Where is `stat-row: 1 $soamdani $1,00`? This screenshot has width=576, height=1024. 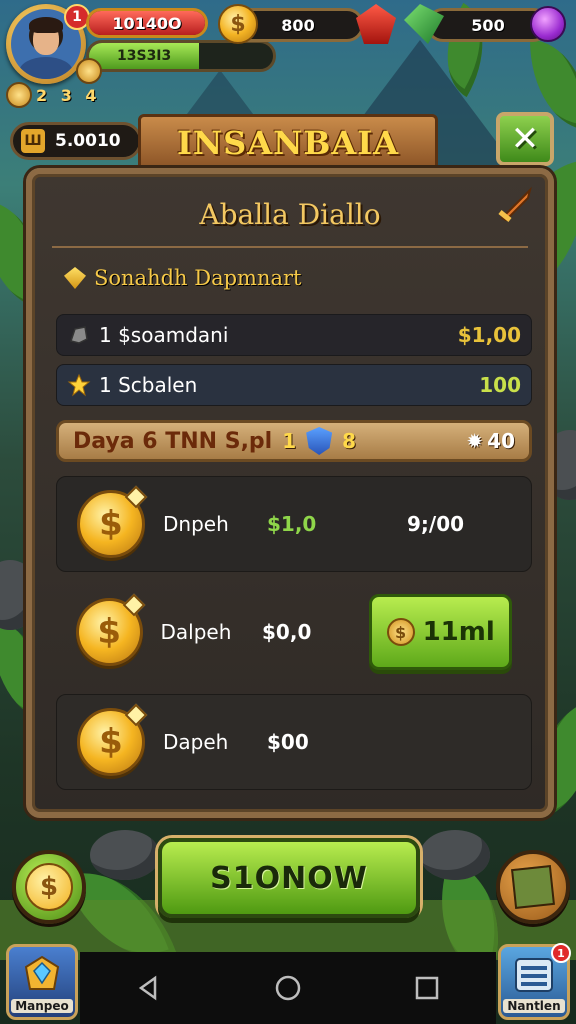
stat-row: 1 $soamdani $1,00 is located at coordinates (294, 335).